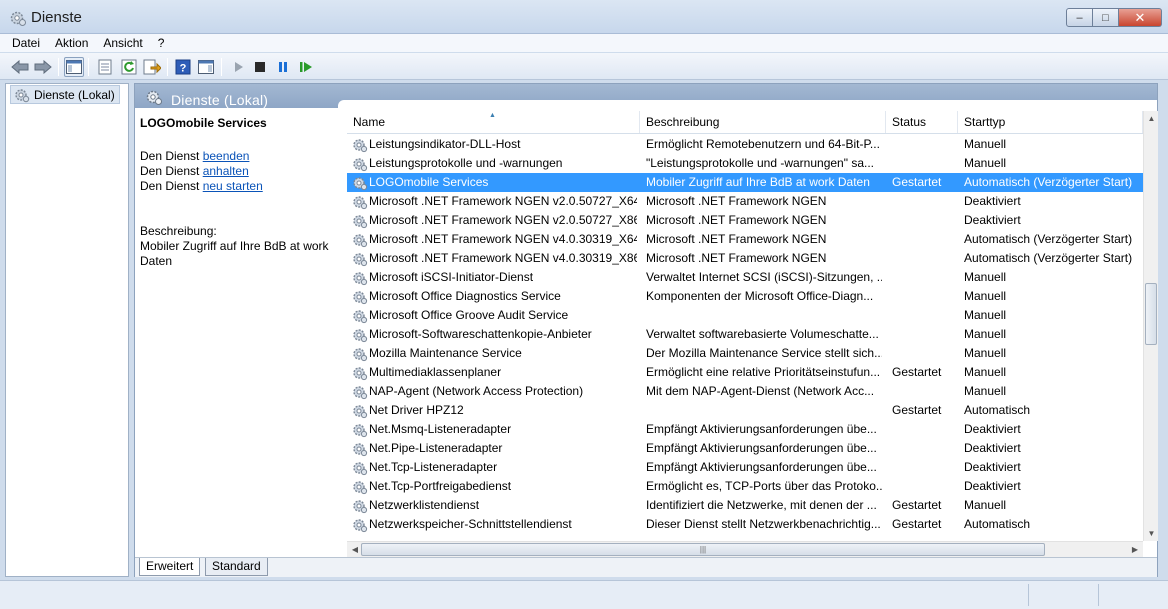 The width and height of the screenshot is (1168, 609). What do you see at coordinates (20, 67) in the screenshot?
I see `back-icon` at bounding box center [20, 67].